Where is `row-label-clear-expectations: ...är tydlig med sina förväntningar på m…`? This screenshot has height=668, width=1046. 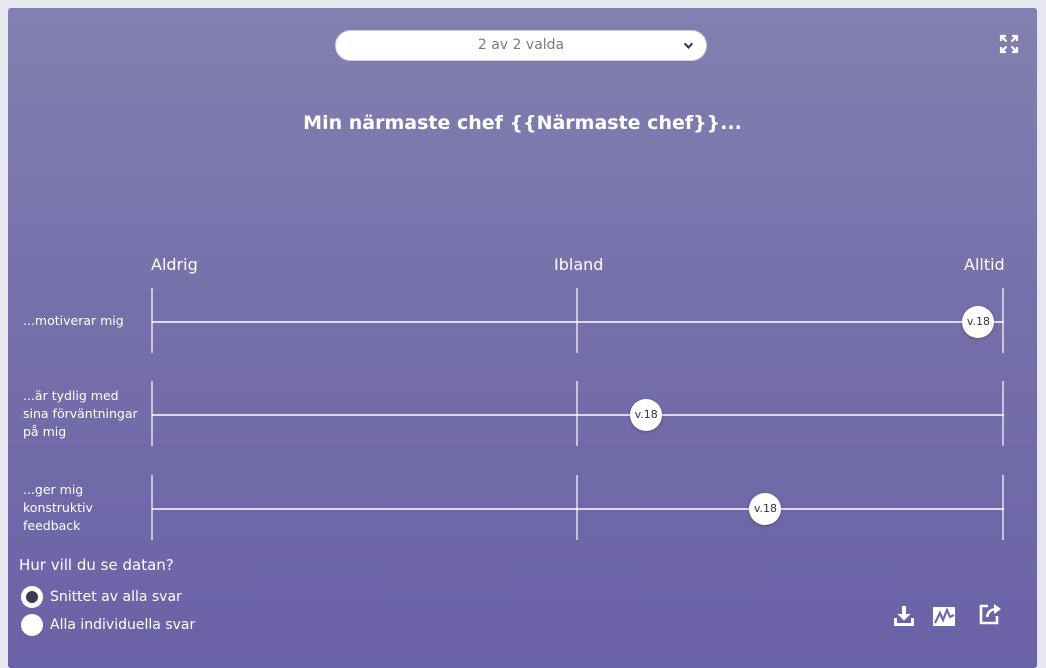 row-label-clear-expectations: ...är tydlig med sina förväntningar på m… is located at coordinates (80, 413).